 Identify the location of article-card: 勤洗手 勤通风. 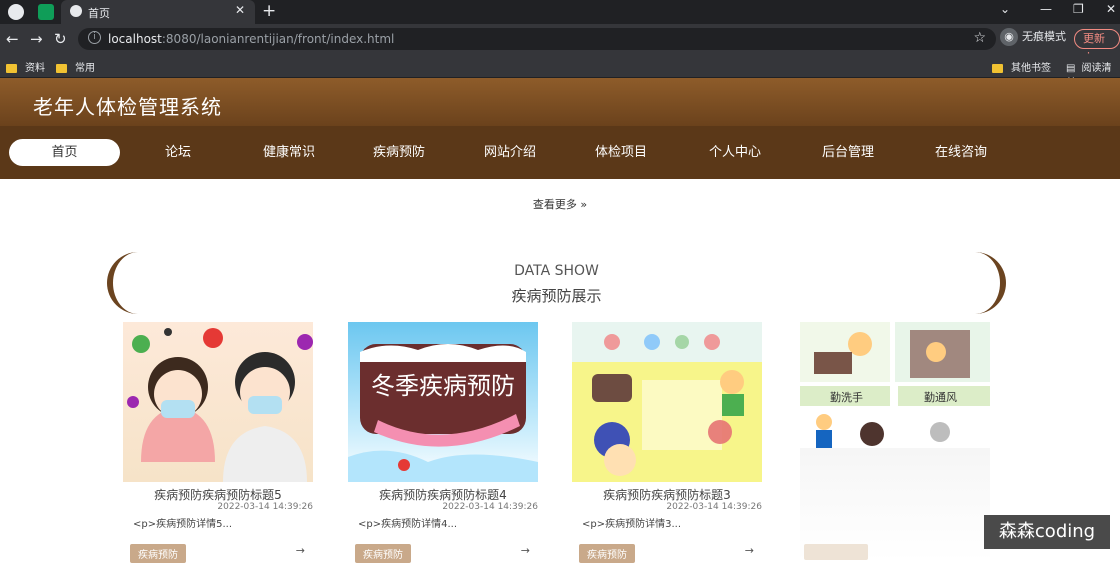
(895, 441).